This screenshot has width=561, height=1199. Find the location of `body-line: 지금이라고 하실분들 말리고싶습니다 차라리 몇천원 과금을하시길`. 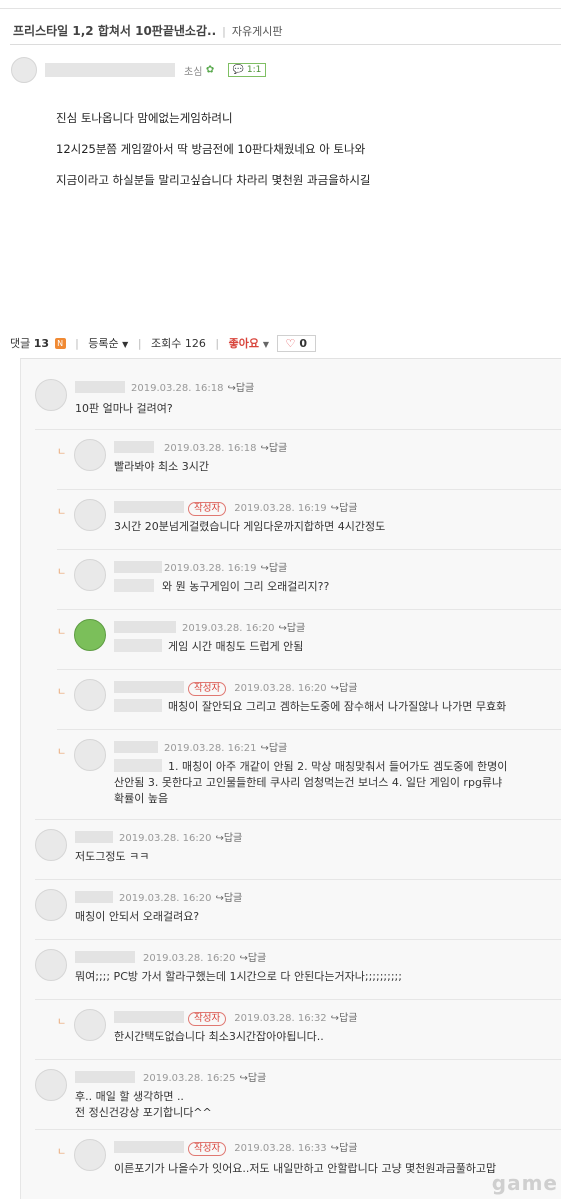

body-line: 지금이라고 하실분들 말리고싶습니다 차라리 몇천원 과금을하시길 is located at coordinates (213, 180).